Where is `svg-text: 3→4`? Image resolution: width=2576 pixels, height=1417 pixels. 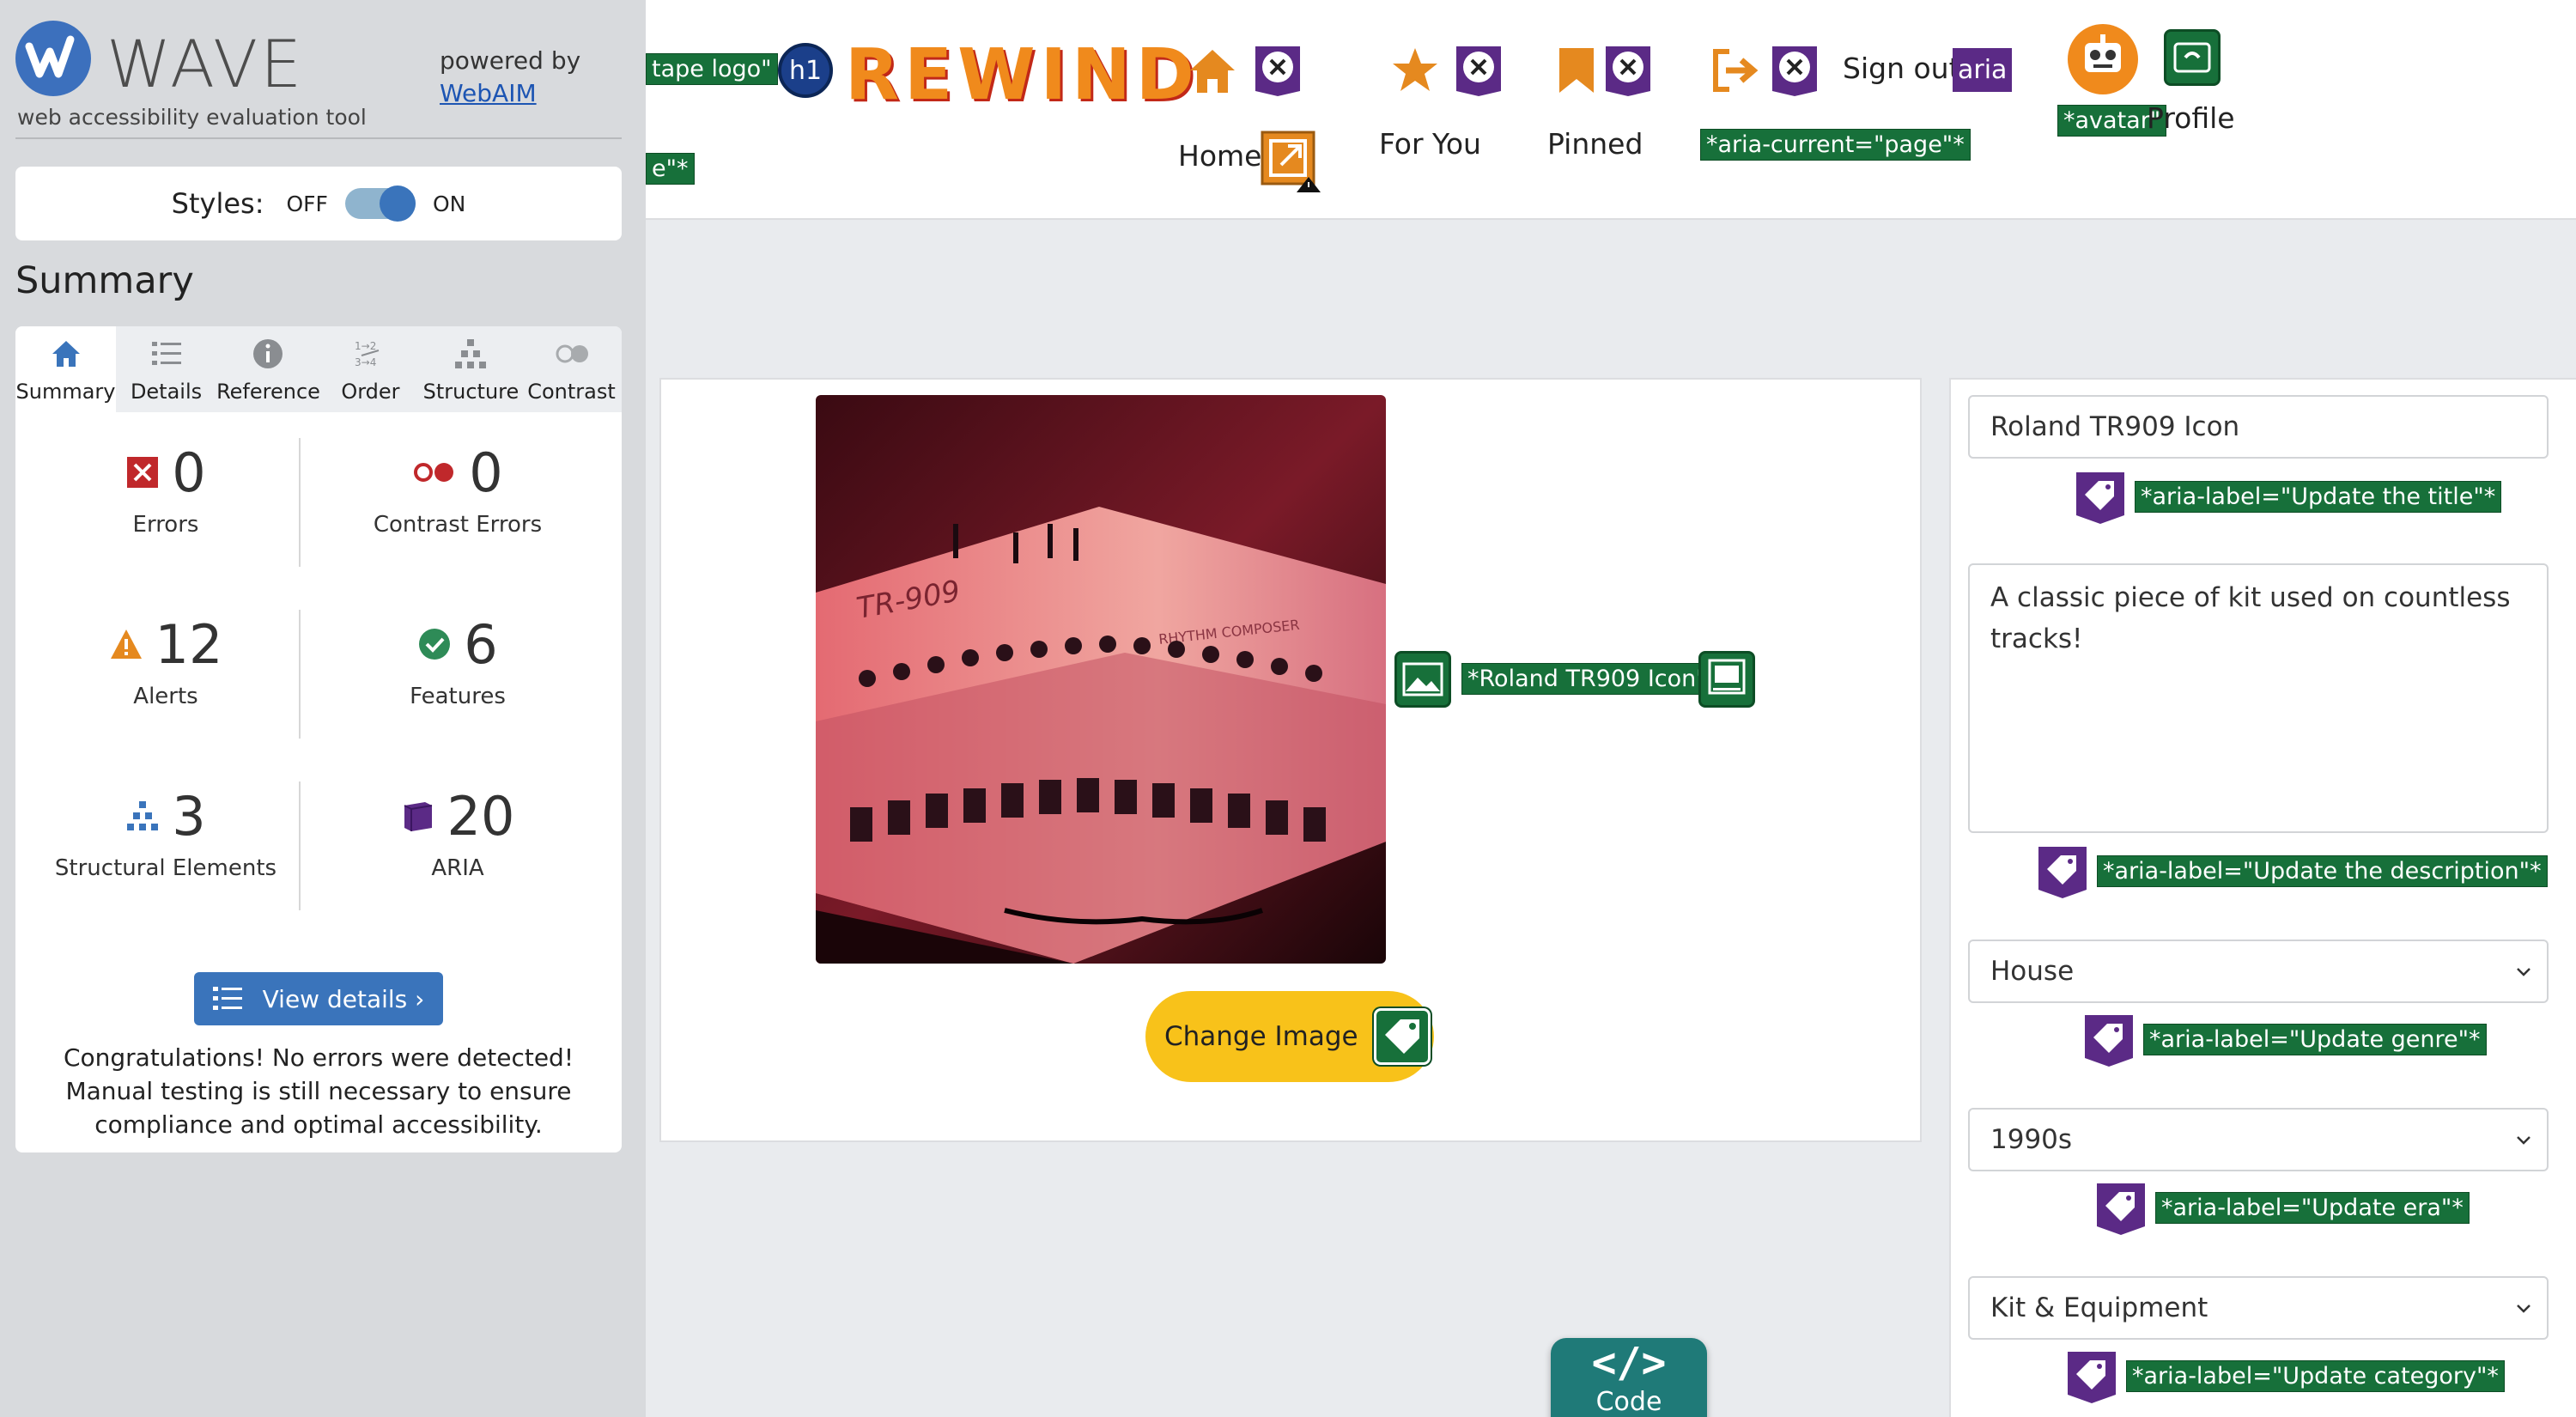 svg-text: 3→4 is located at coordinates (366, 362).